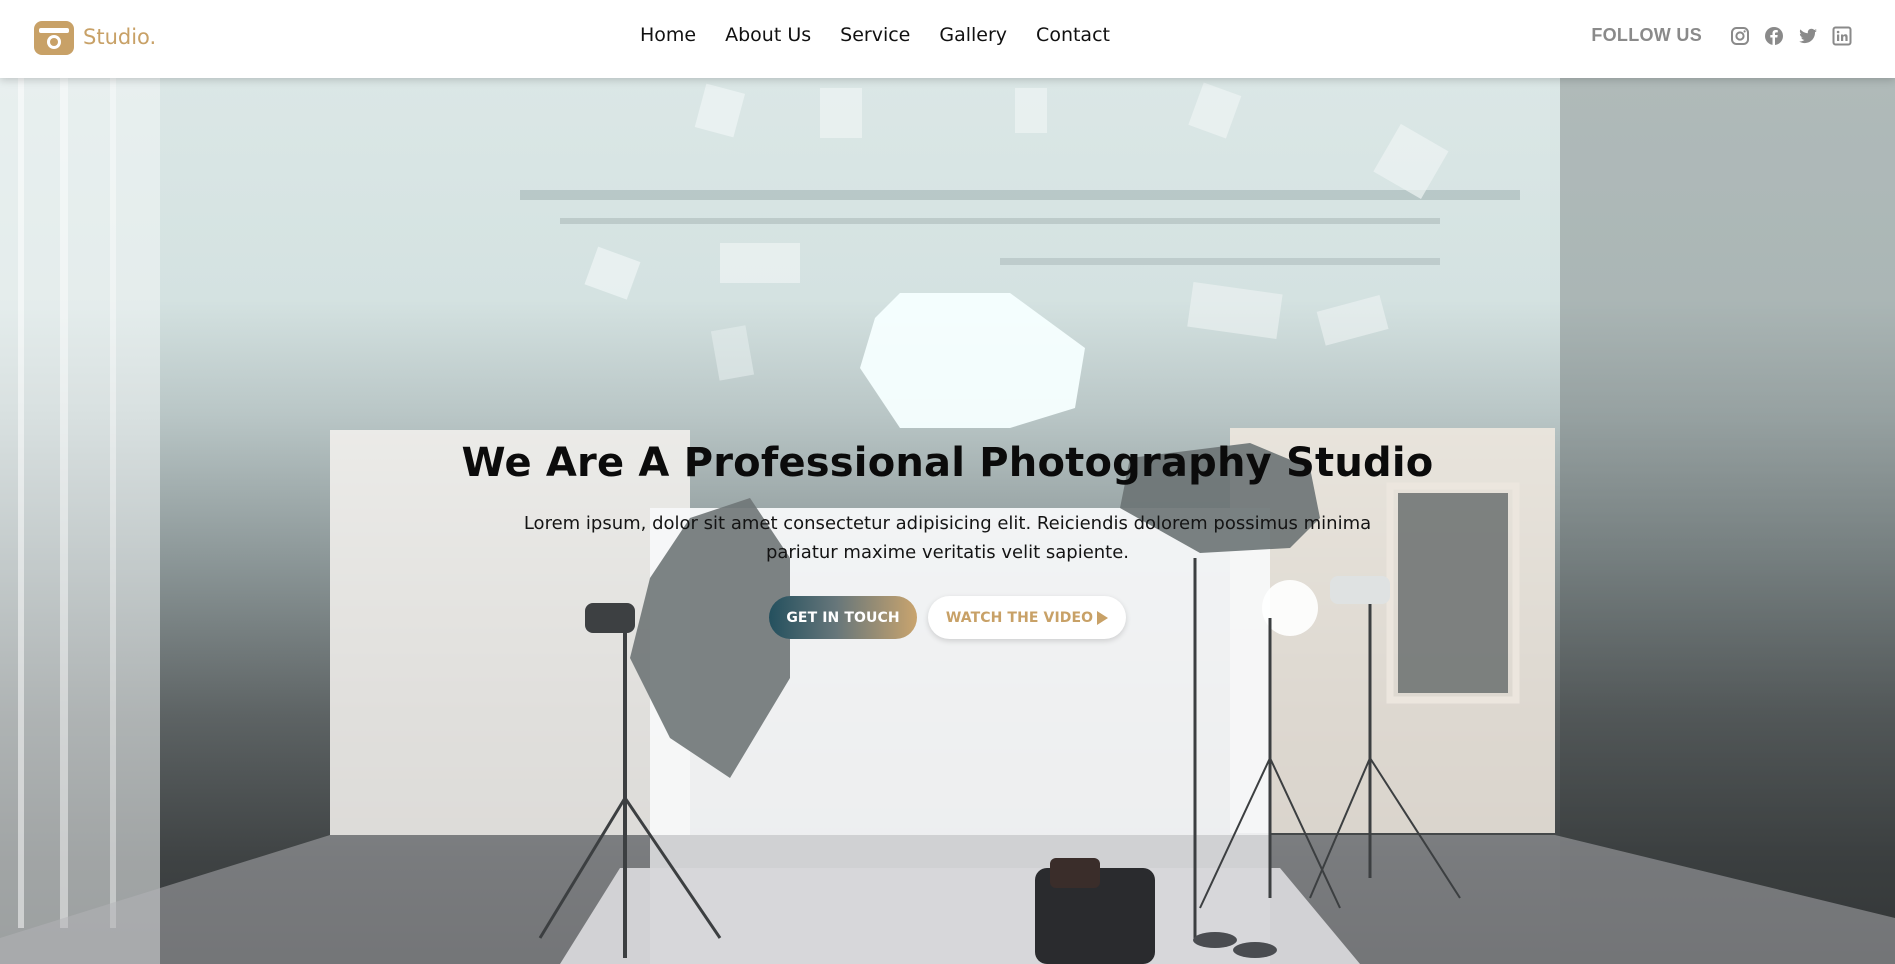 The width and height of the screenshot is (1895, 964). What do you see at coordinates (120, 37) in the screenshot?
I see `brand-name: Studio.` at bounding box center [120, 37].